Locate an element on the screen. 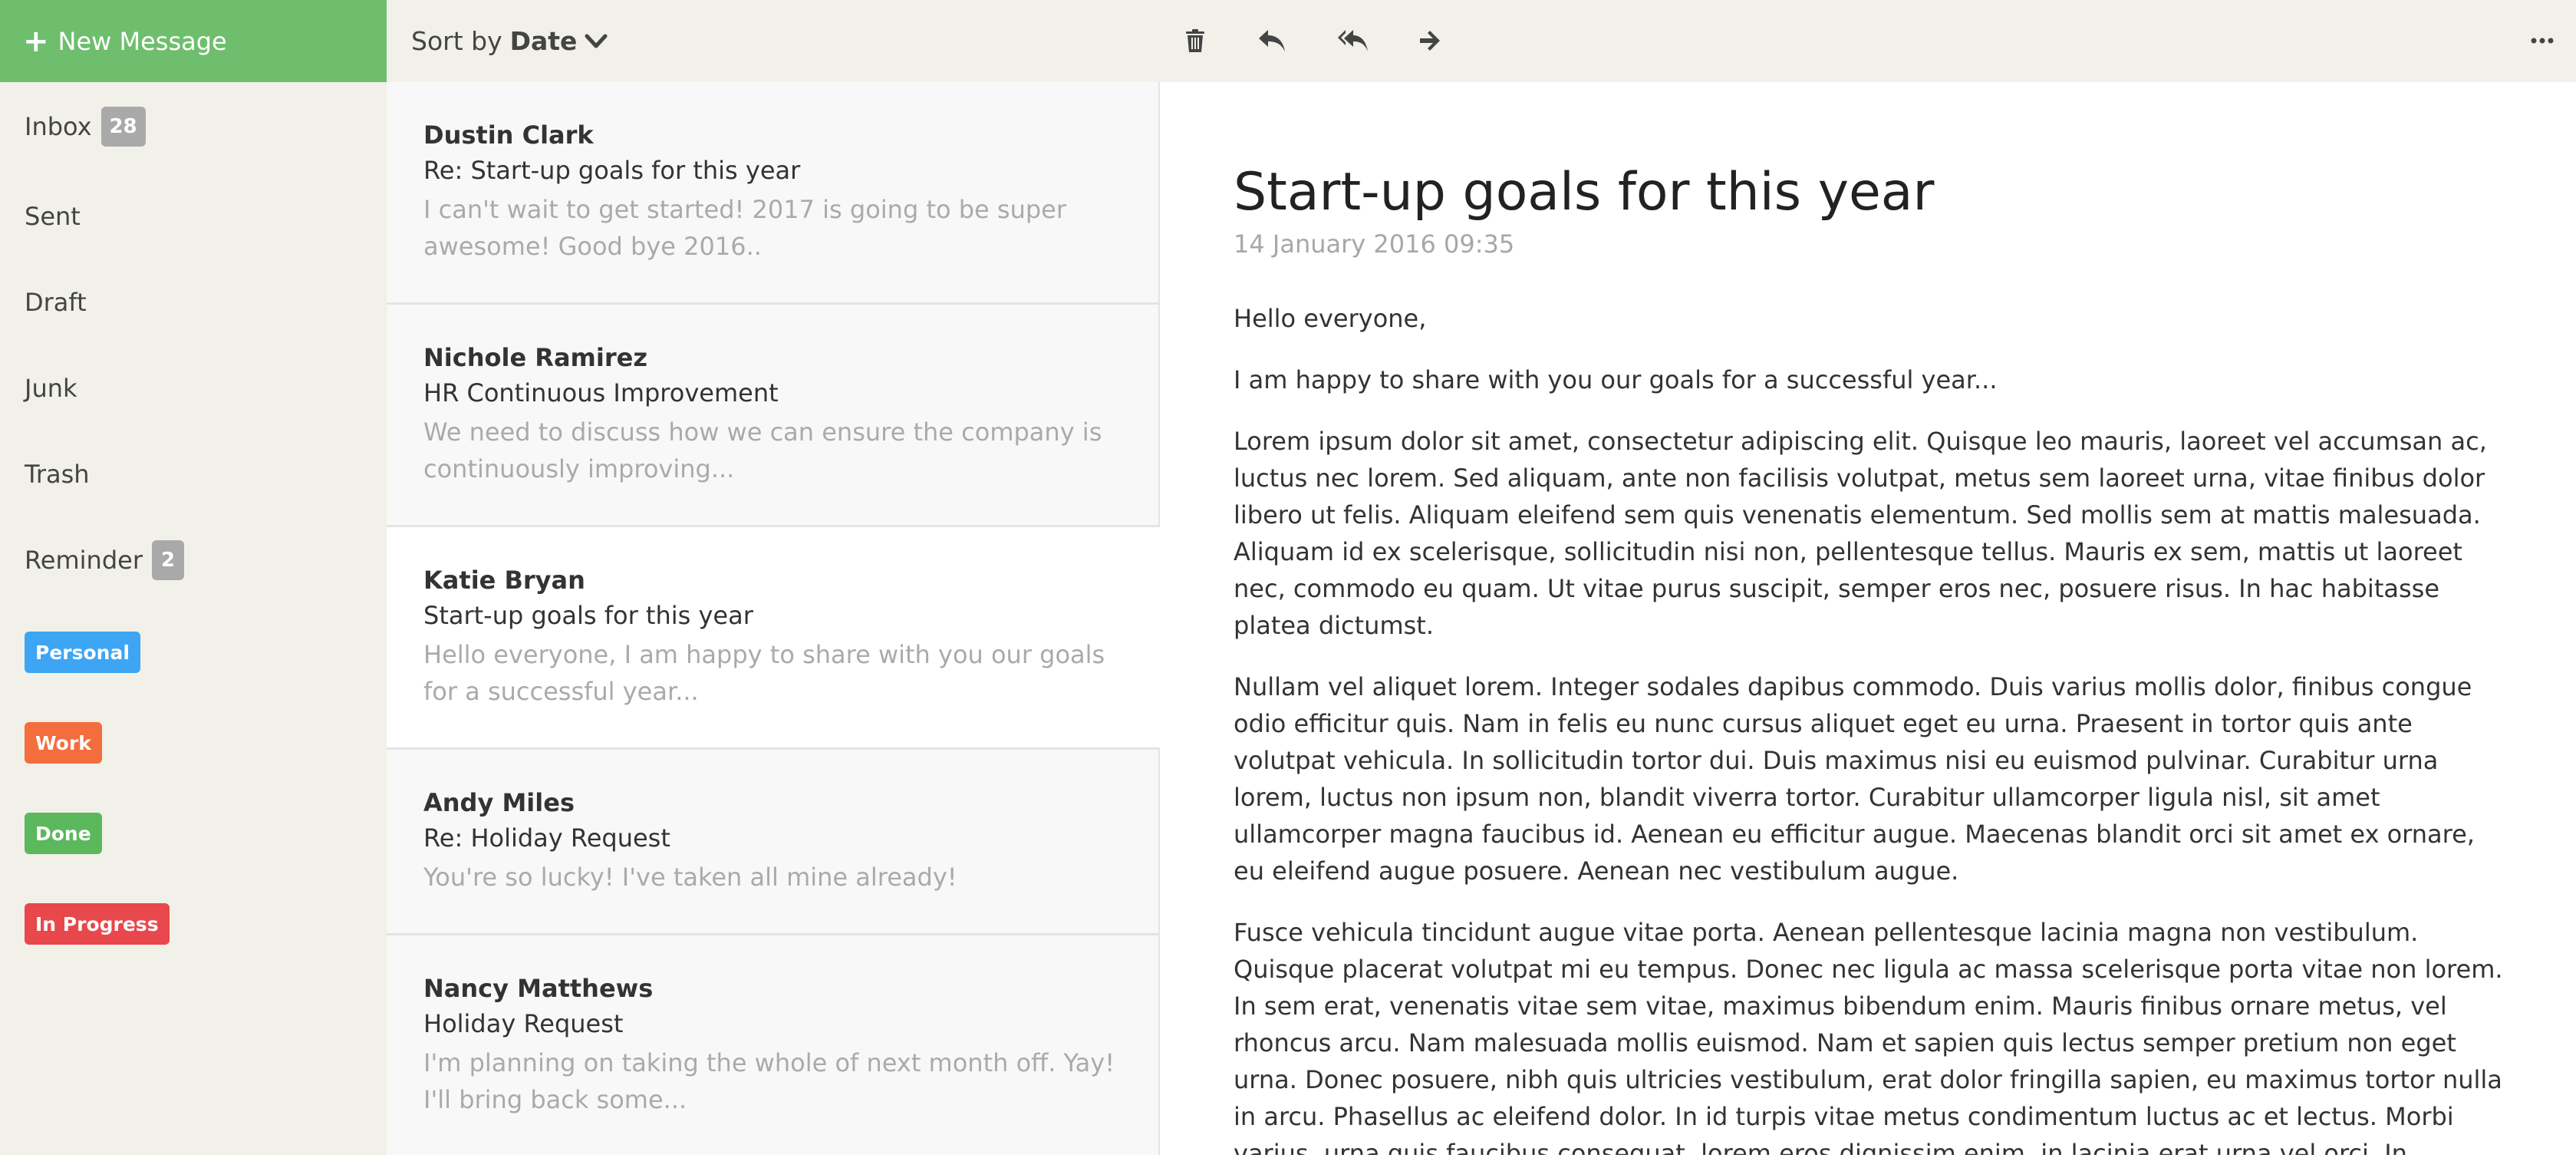  reply-all-icon is located at coordinates (1353, 40).